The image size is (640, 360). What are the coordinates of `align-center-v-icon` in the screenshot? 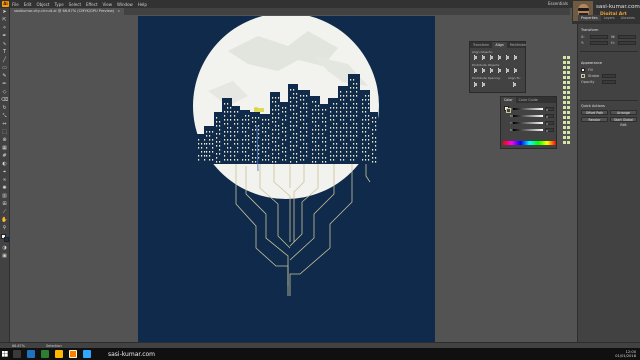 It's located at (507, 57).